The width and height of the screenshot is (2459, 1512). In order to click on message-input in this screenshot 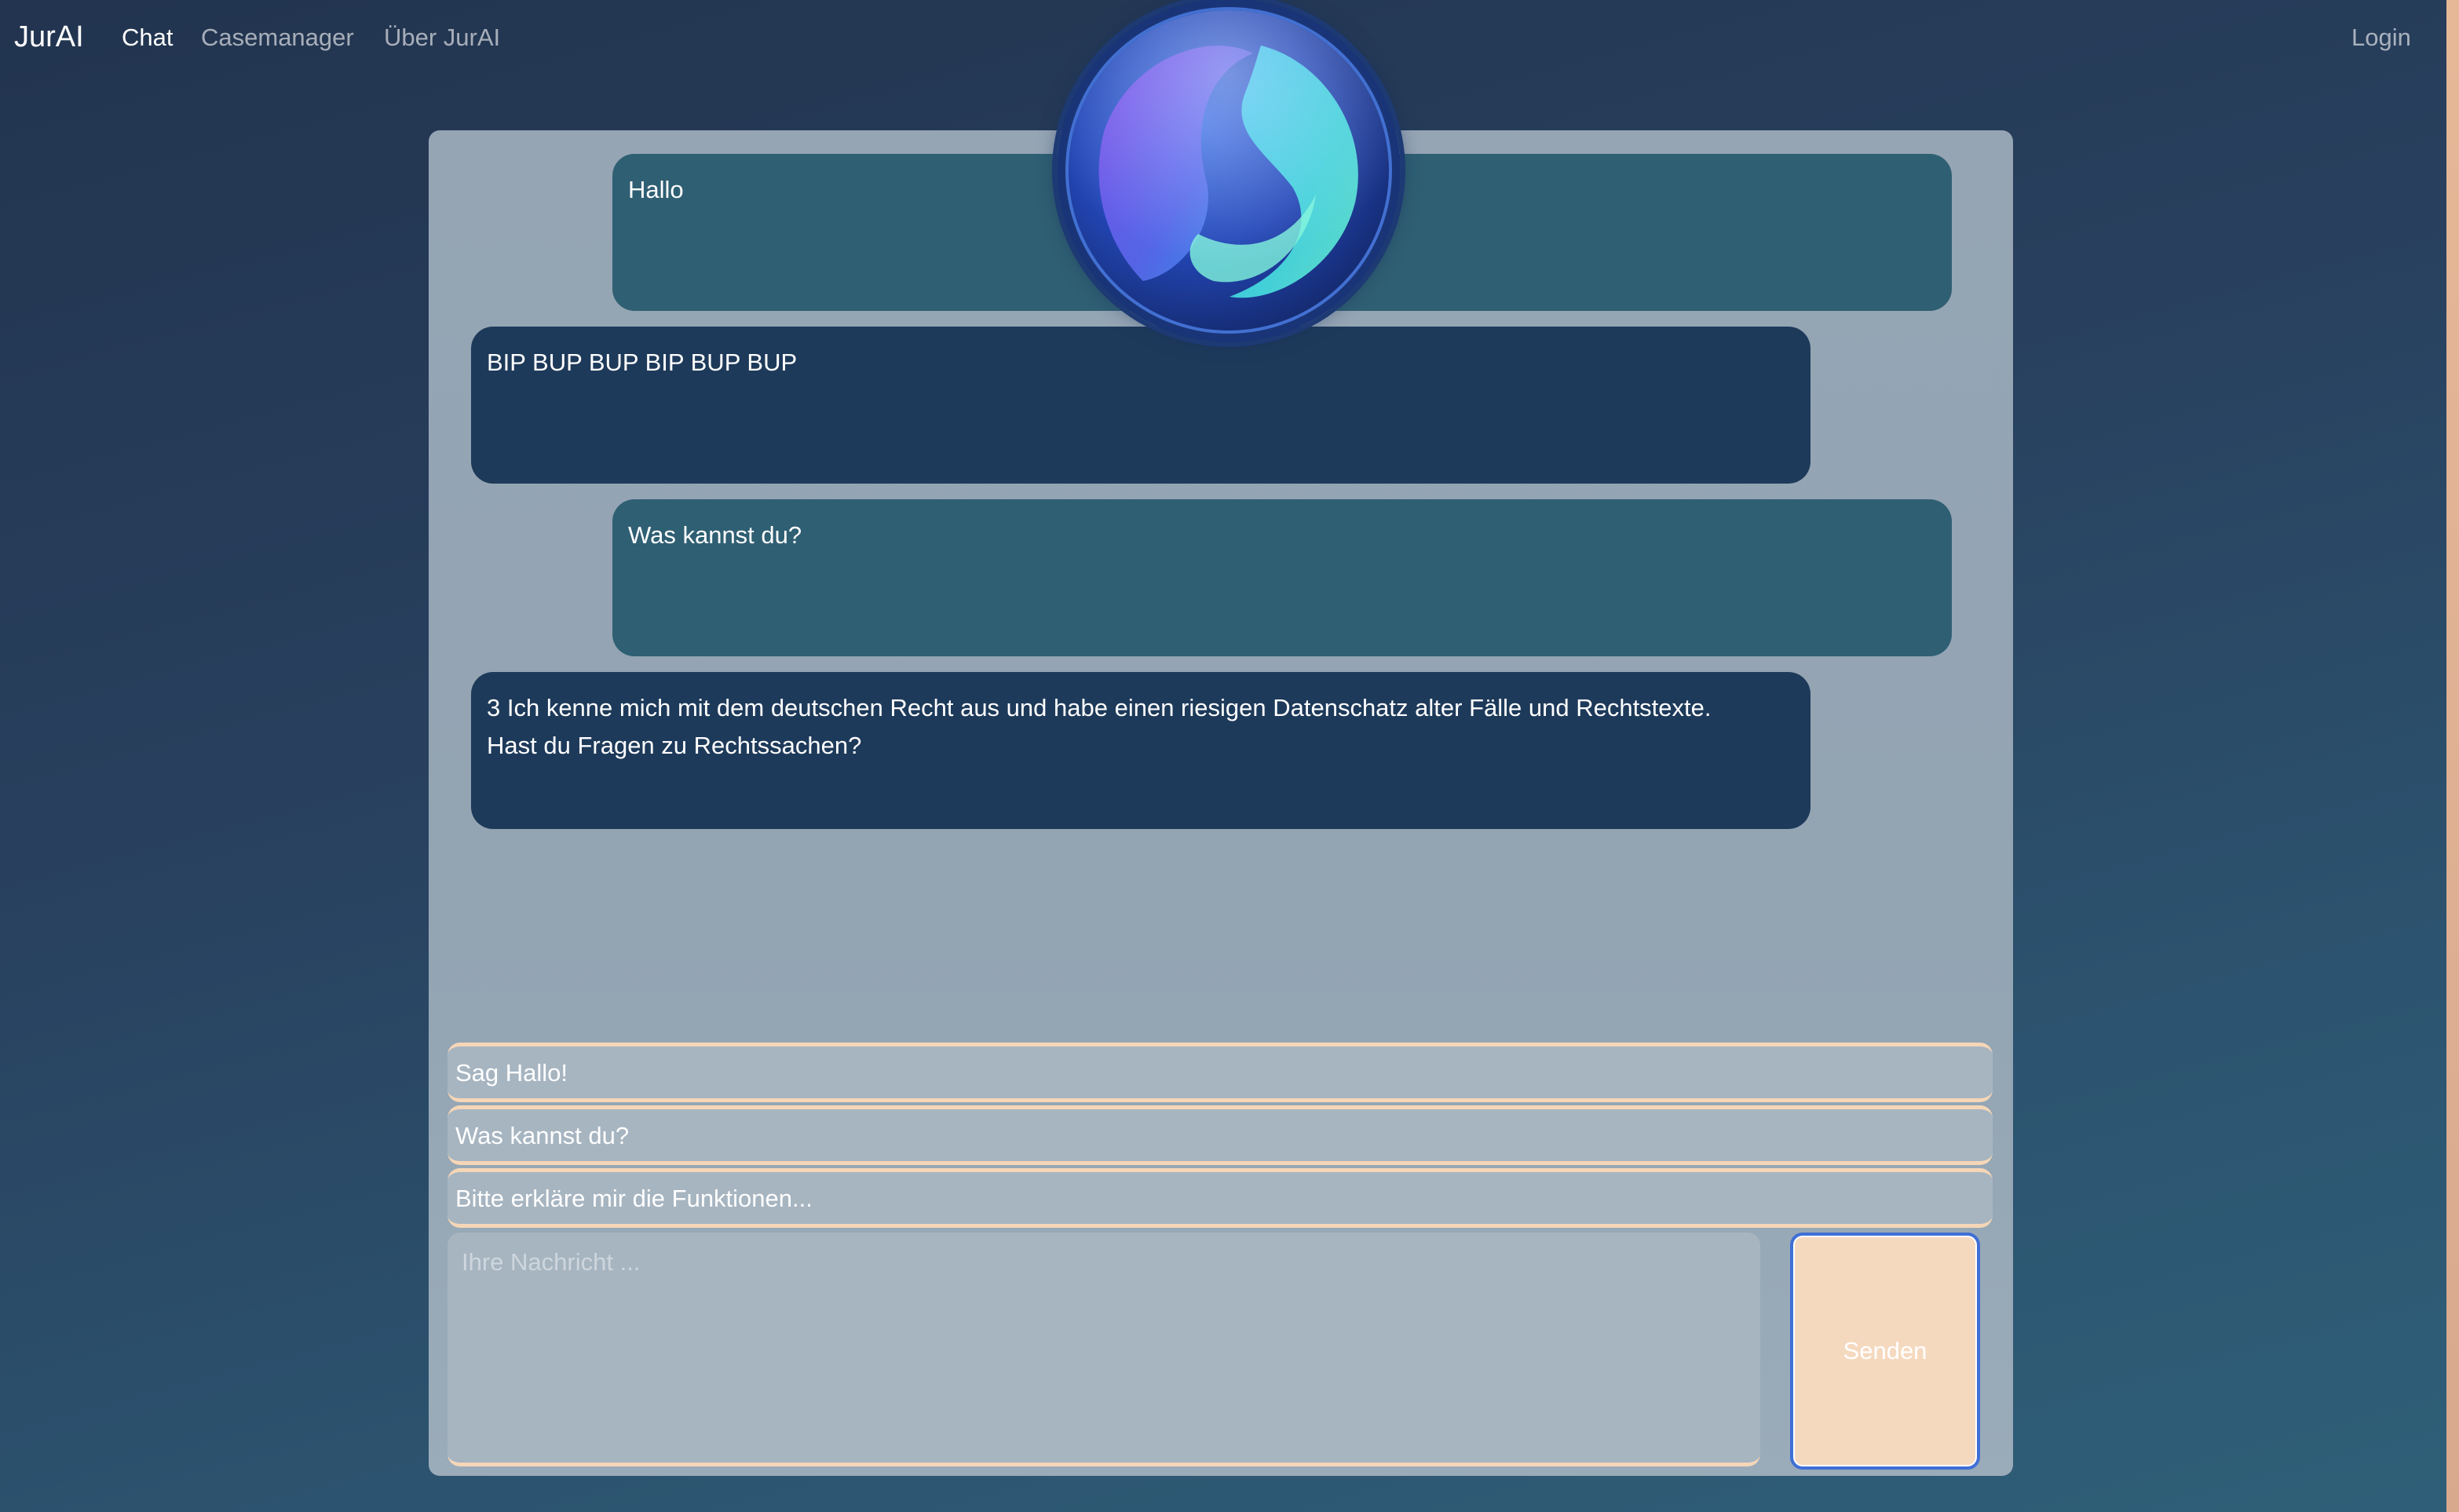, I will do `click(1104, 1349)`.